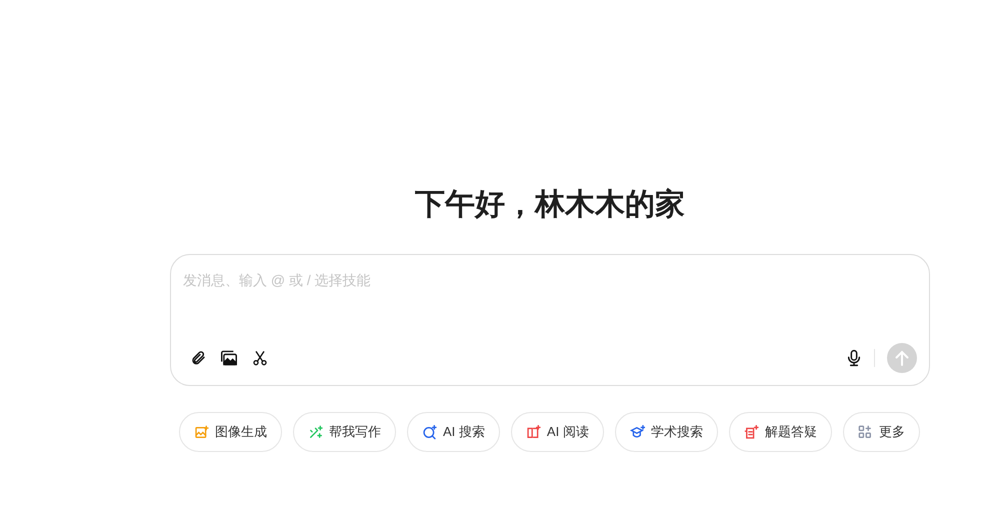  I want to click on image-icon, so click(229, 358).